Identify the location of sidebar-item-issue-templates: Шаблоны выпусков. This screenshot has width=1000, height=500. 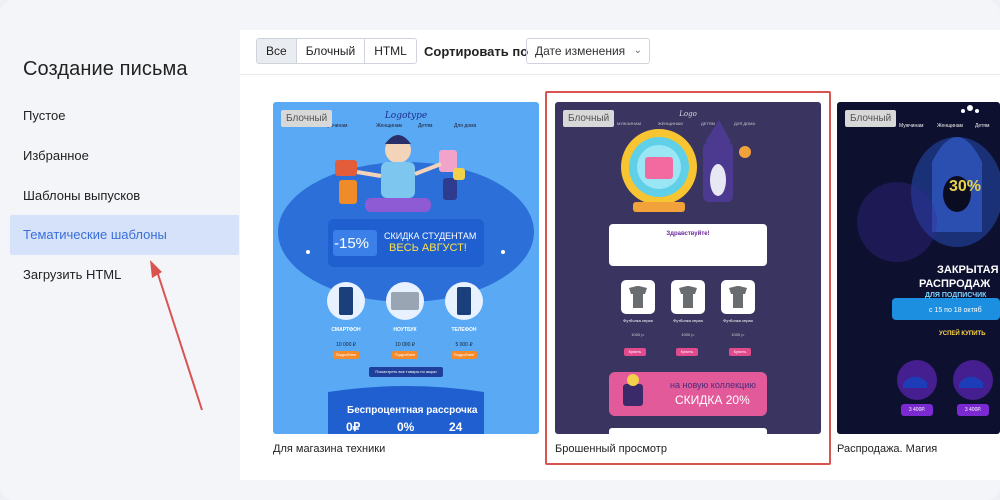
(124, 196).